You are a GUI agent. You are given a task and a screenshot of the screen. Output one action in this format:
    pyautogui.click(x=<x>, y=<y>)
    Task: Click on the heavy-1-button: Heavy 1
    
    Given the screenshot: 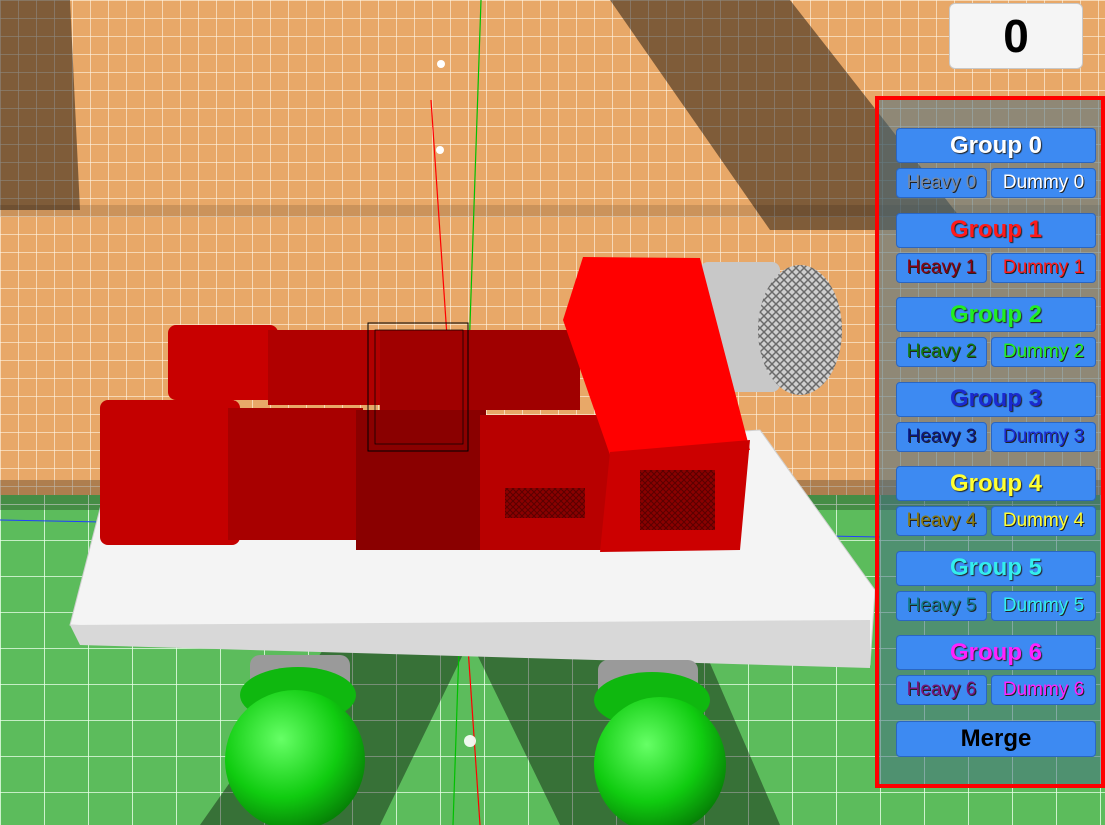 What is the action you would take?
    pyautogui.click(x=941, y=267)
    